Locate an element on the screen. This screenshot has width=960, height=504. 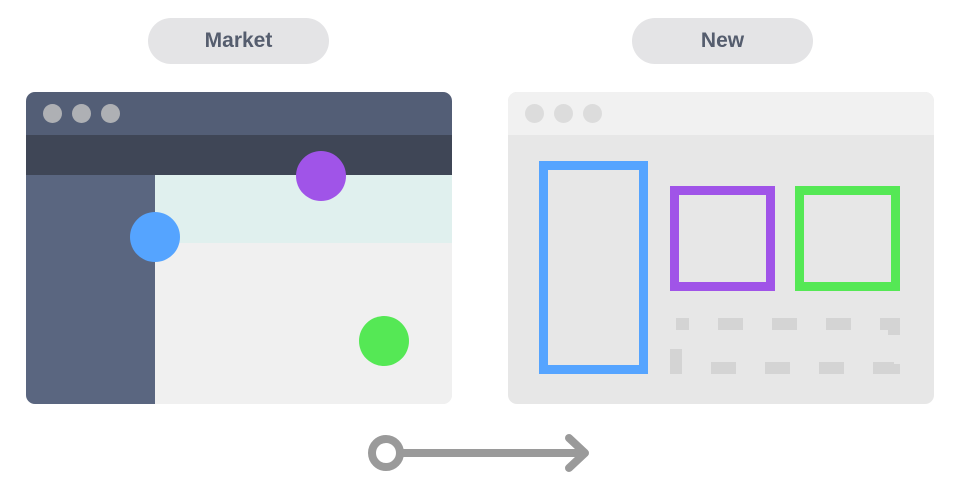
window-sidebar is located at coordinates (90, 289).